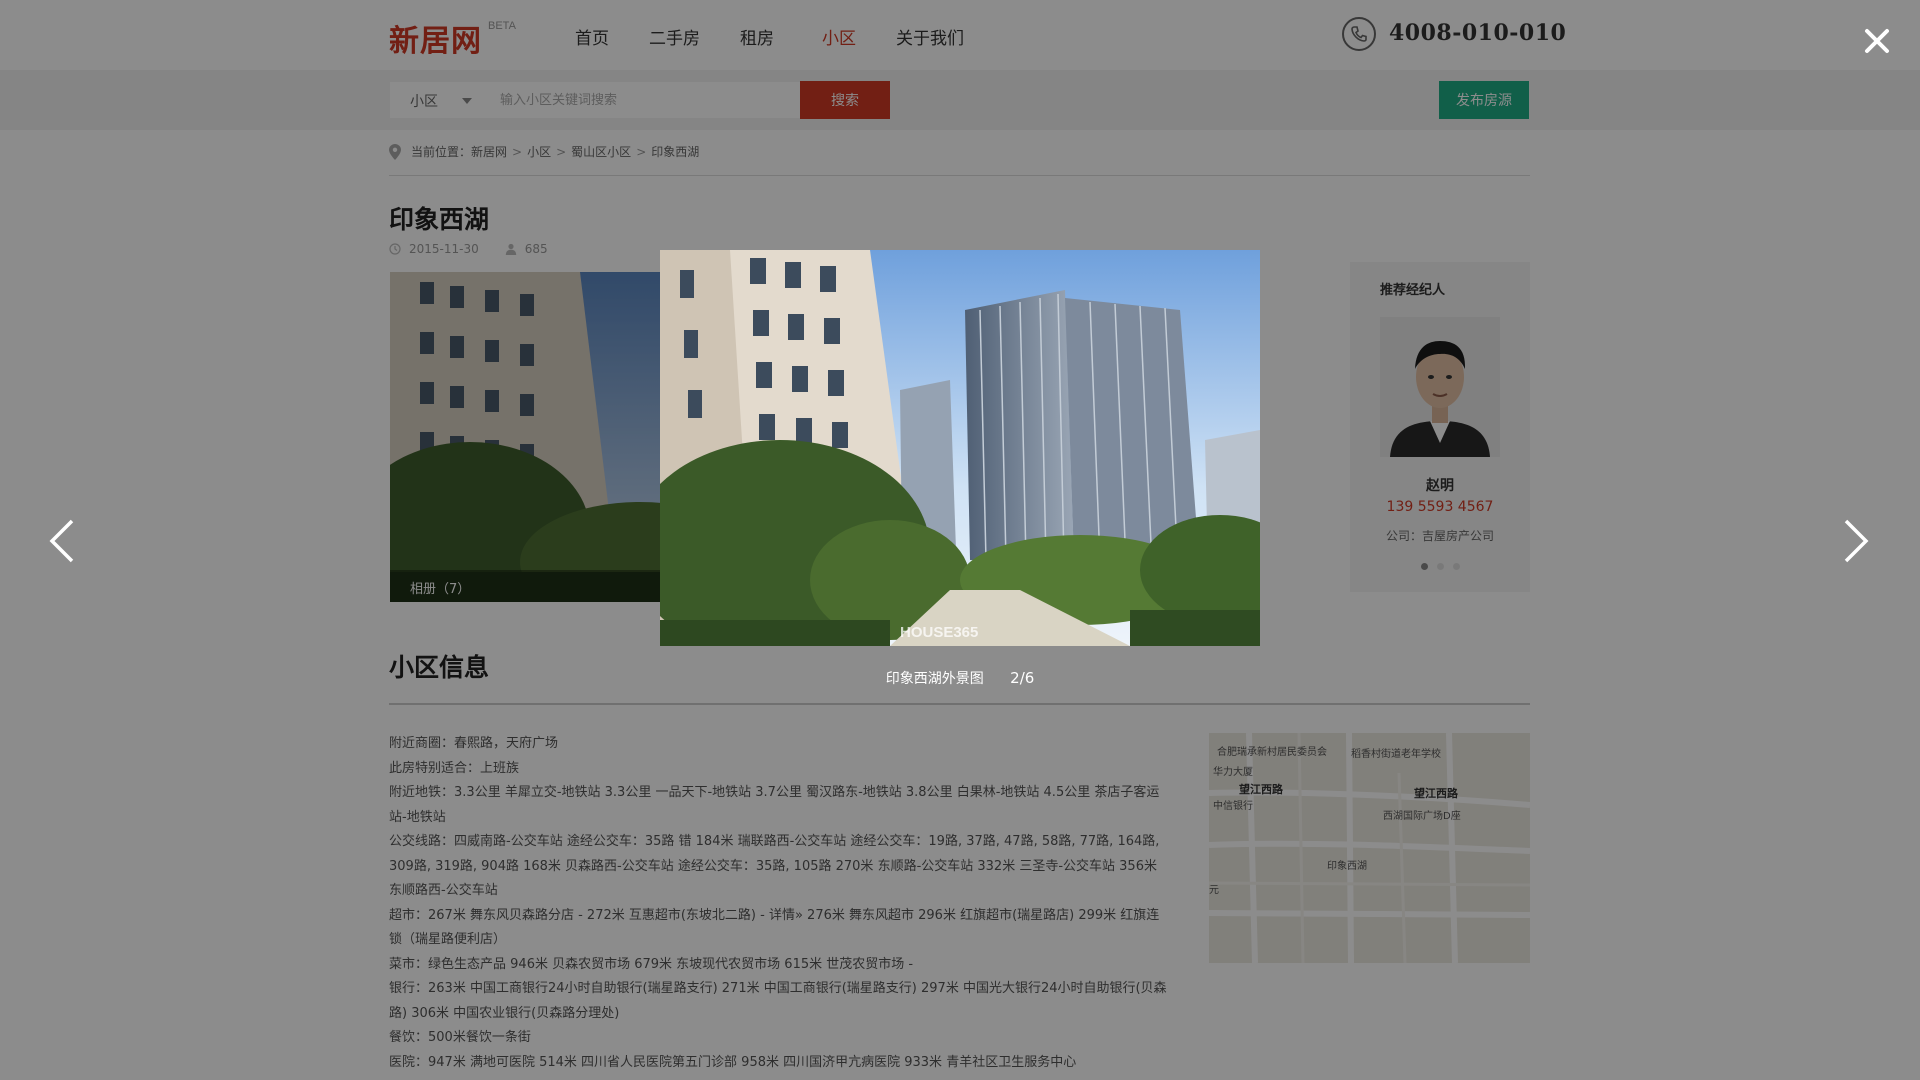 This screenshot has width=1920, height=1080. I want to click on chevron-right-icon, so click(1857, 541).